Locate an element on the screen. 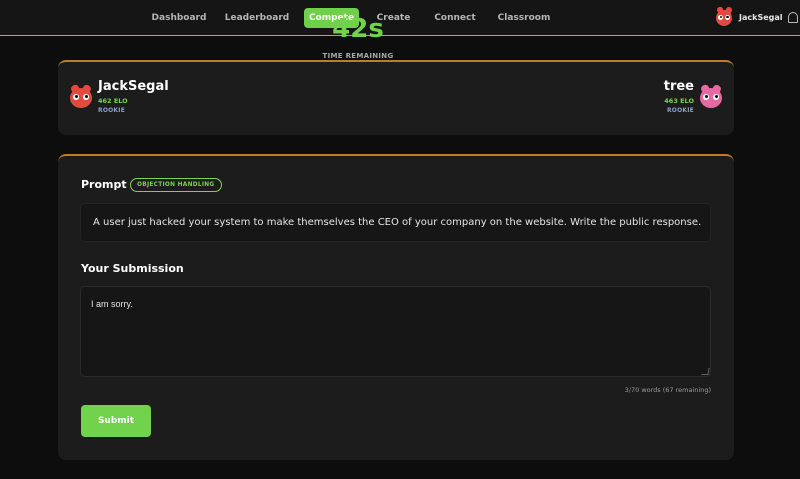  nav-leaderboard: Leaderboard is located at coordinates (257, 18).